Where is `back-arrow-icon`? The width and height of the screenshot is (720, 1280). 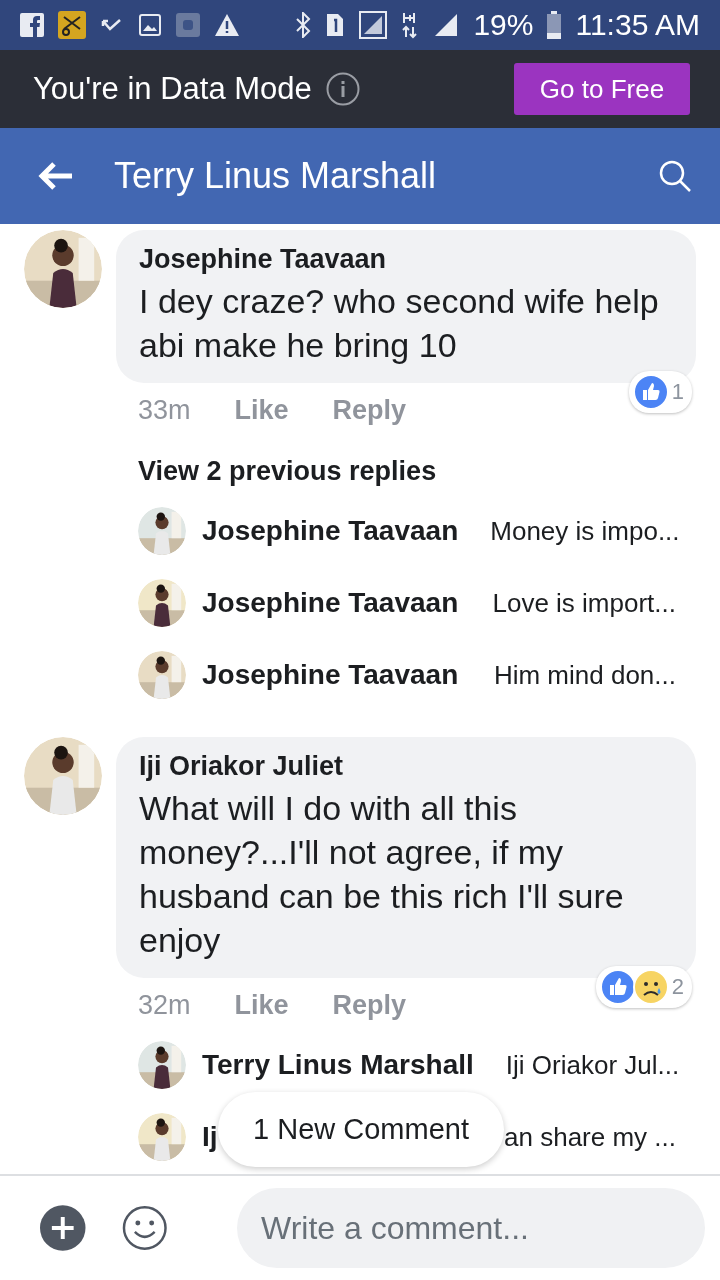 back-arrow-icon is located at coordinates (56, 176).